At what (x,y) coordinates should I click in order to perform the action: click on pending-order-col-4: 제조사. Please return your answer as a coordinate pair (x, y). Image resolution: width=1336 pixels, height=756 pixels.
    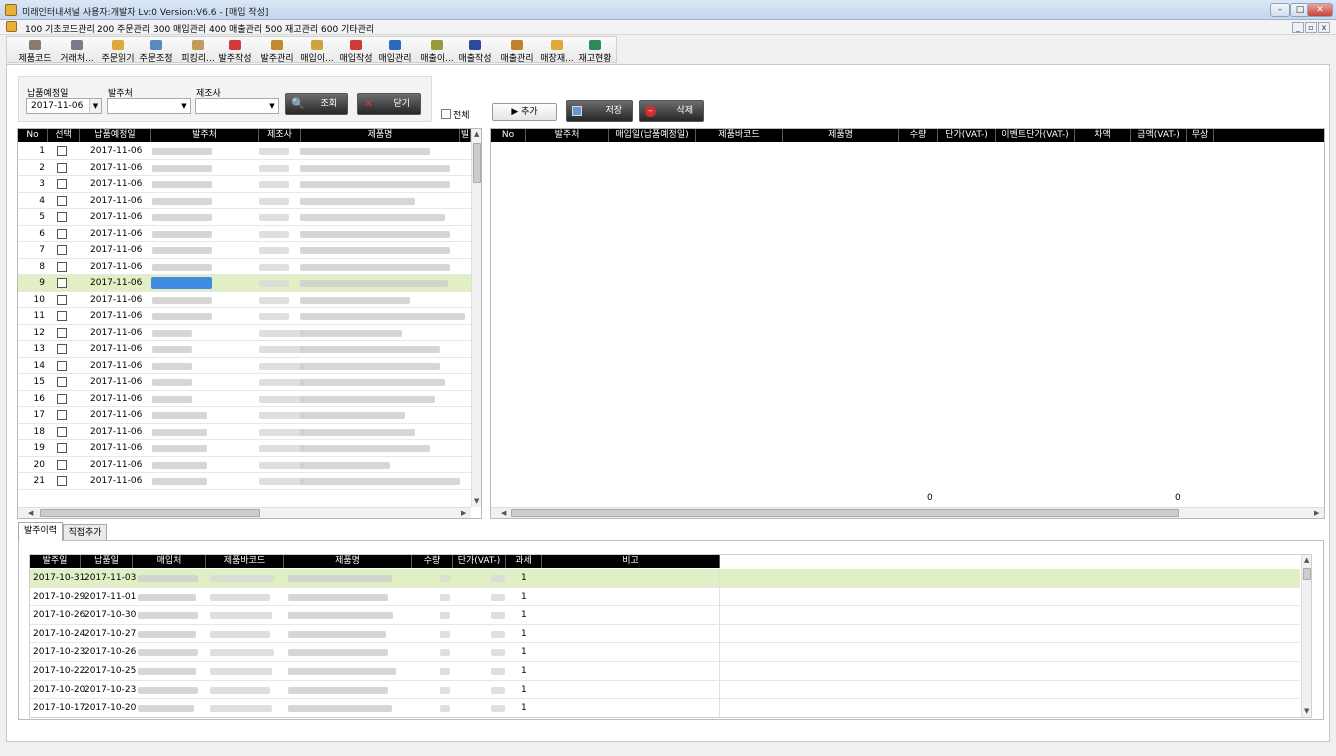
    Looking at the image, I should click on (280, 135).